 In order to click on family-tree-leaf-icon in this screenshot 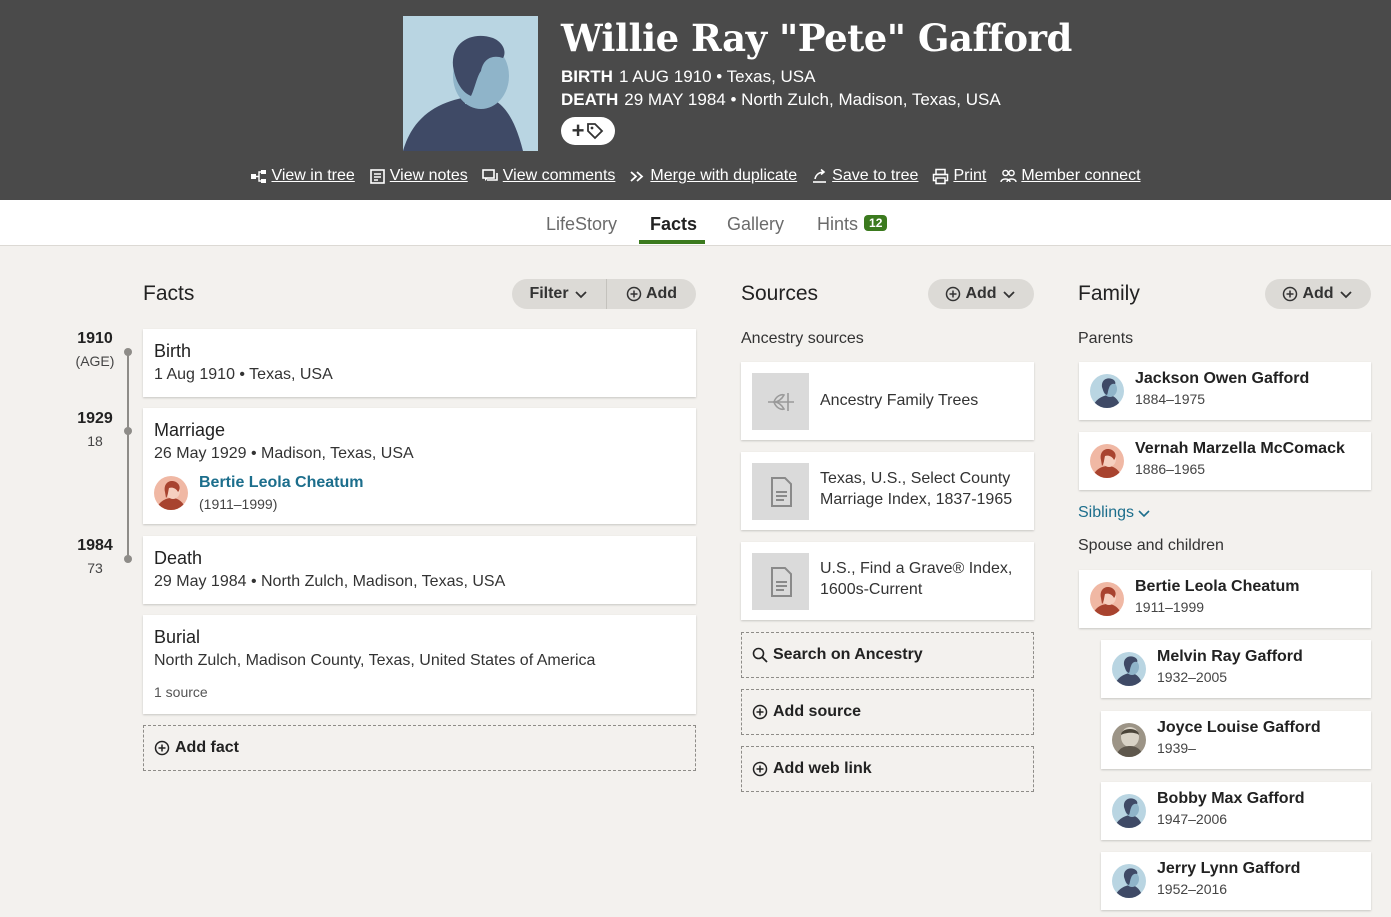, I will do `click(780, 401)`.